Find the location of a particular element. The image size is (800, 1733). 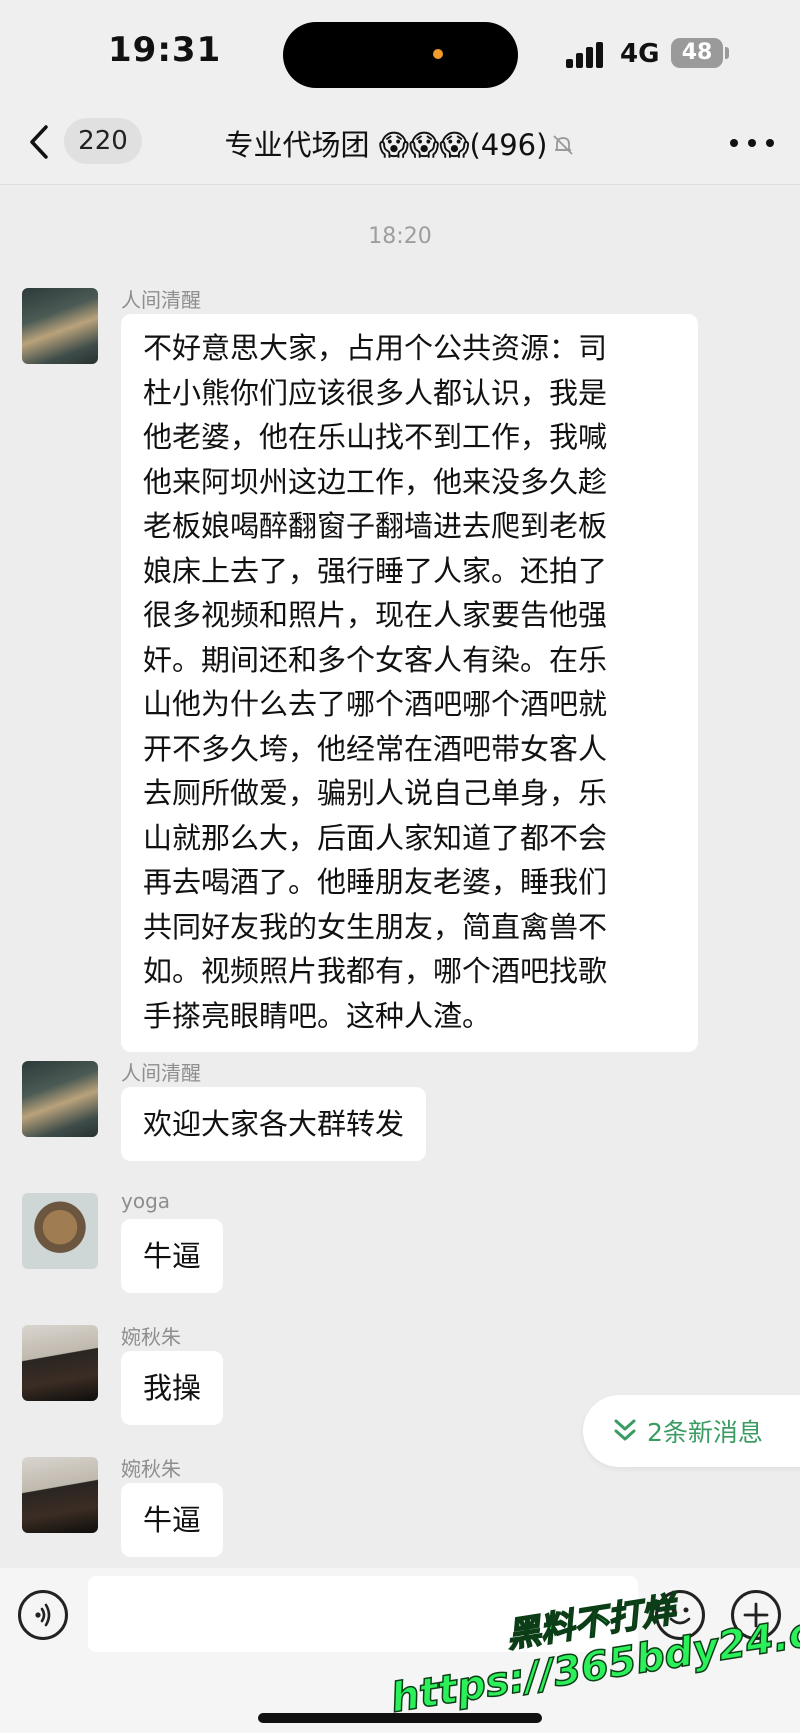

message-line: 如。视频照片我都有，哪个酒吧找歌 is located at coordinates (375, 971).